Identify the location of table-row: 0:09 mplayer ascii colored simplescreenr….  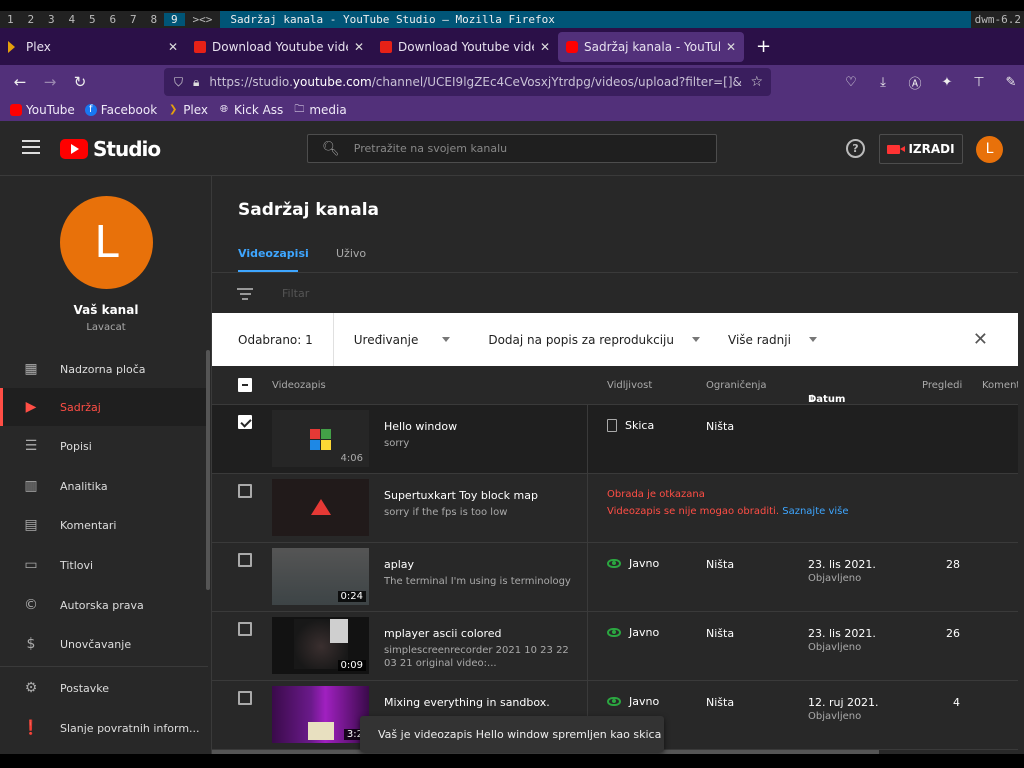
(615, 646).